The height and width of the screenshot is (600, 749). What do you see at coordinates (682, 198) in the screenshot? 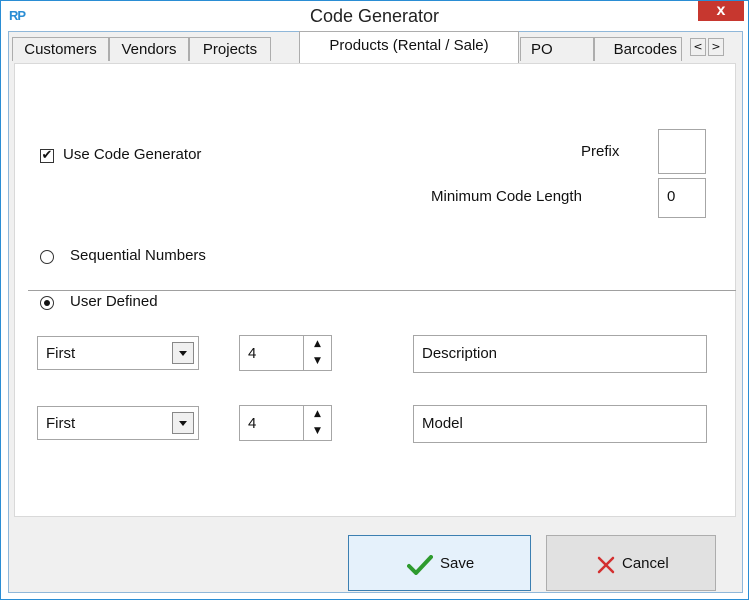
I see `minimum-code-length-input: 0` at bounding box center [682, 198].